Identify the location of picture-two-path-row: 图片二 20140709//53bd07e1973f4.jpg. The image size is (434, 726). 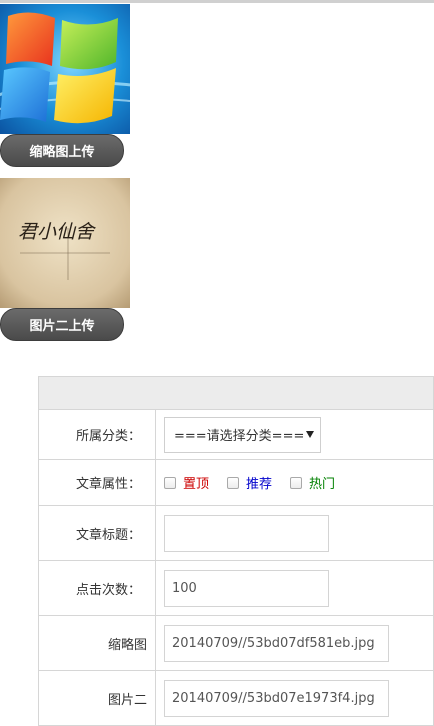
(236, 698).